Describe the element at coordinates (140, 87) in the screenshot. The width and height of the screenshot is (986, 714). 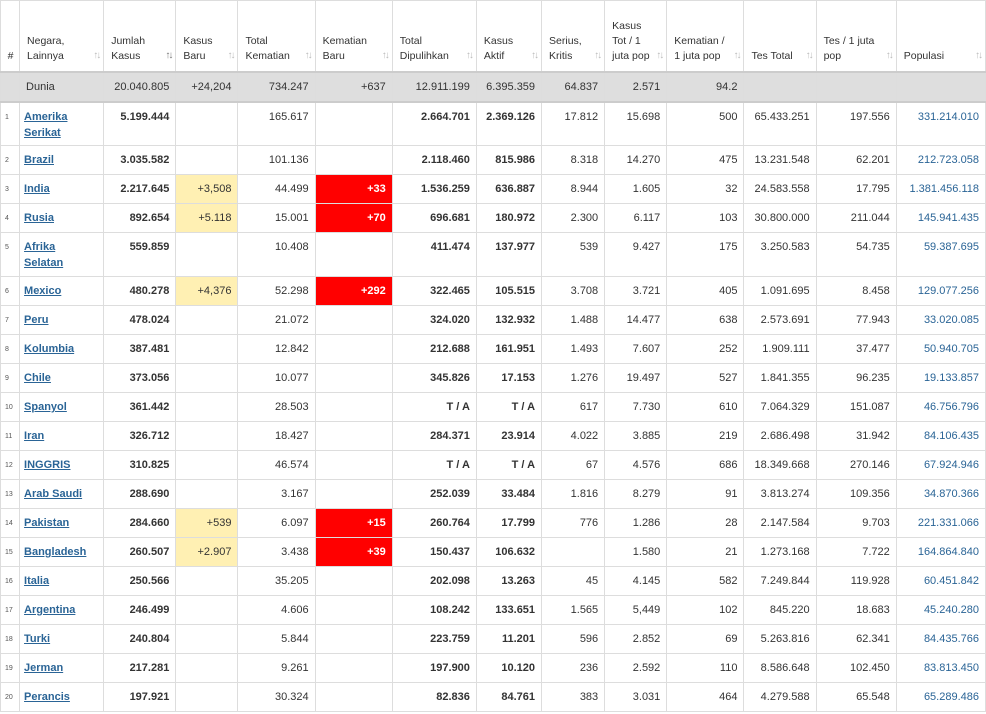
I see `world-total-cases: 20.040.805` at that location.